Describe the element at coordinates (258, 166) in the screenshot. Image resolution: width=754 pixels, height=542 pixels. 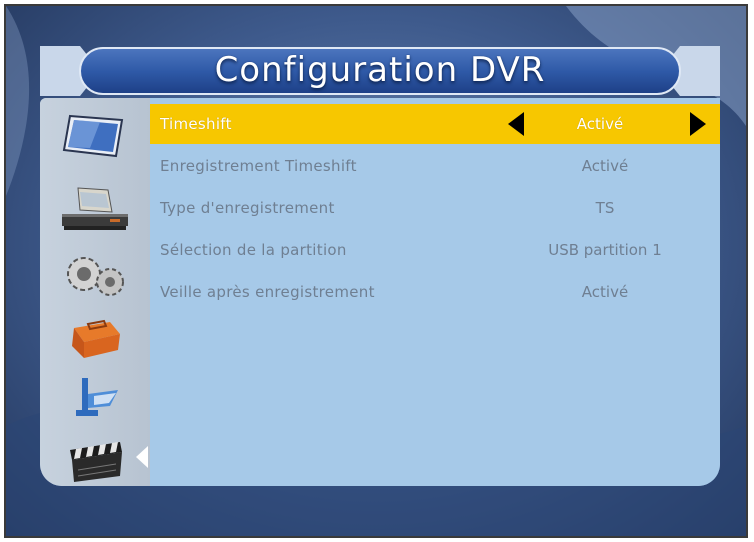
I see `setting-label: Enregistrement Timeshift` at that location.